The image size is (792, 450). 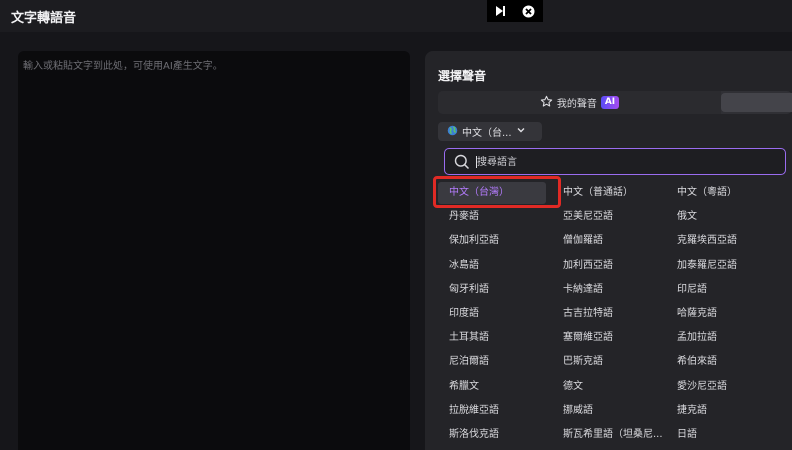 What do you see at coordinates (452, 132) in the screenshot?
I see `globe-icon` at bounding box center [452, 132].